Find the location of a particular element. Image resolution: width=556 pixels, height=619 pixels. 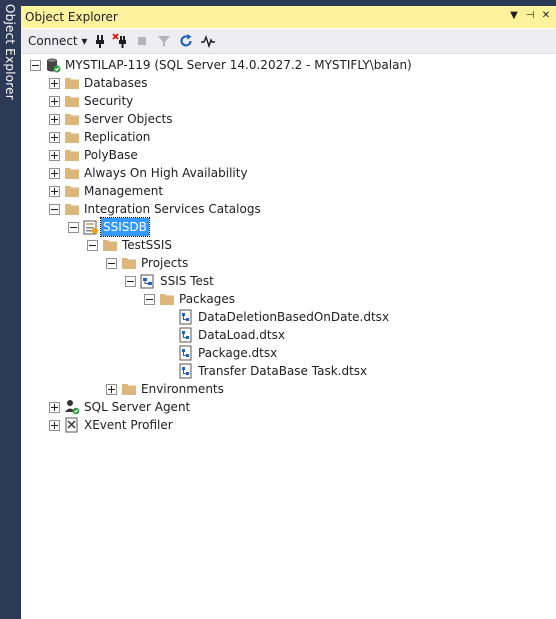

ssis-catalog-icon is located at coordinates (90, 227).